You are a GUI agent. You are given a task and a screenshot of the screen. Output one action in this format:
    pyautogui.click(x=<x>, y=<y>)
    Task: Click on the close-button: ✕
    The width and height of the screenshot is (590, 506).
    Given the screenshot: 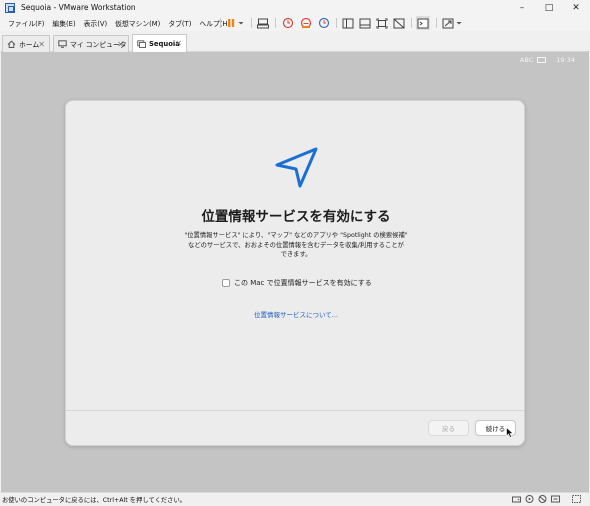 What is the action you would take?
    pyautogui.click(x=576, y=7)
    